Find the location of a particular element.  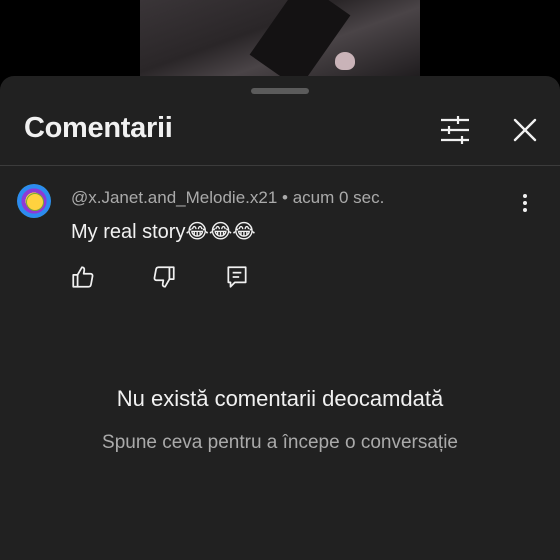

header-divider is located at coordinates (280, 165).